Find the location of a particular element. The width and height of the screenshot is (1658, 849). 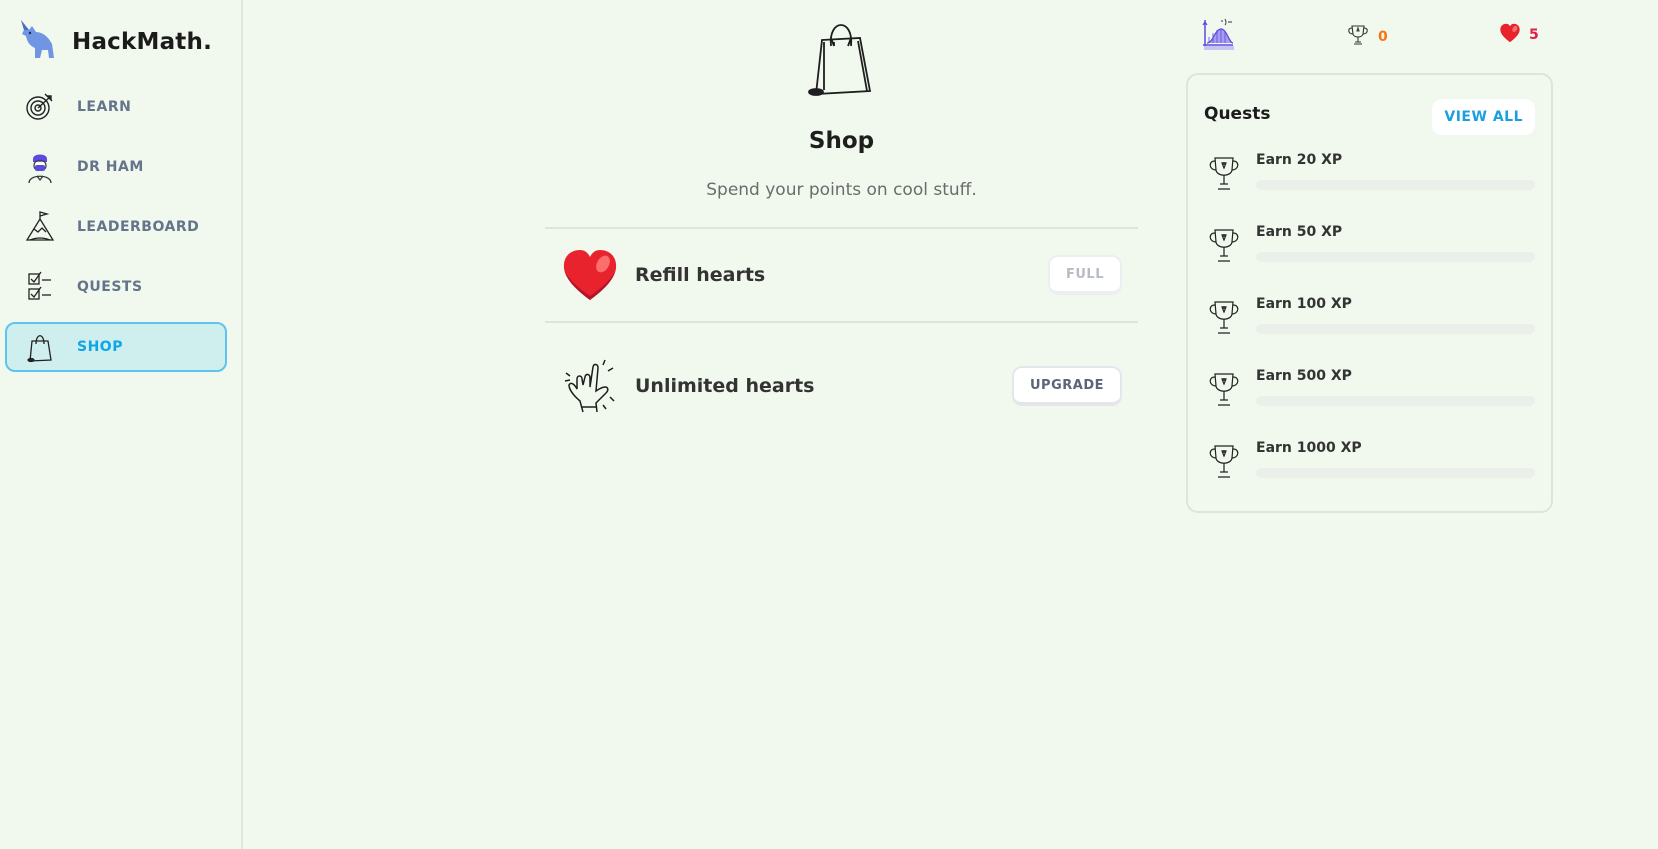

page-subtitle: Spend your points on cool stuff. is located at coordinates (841, 190).